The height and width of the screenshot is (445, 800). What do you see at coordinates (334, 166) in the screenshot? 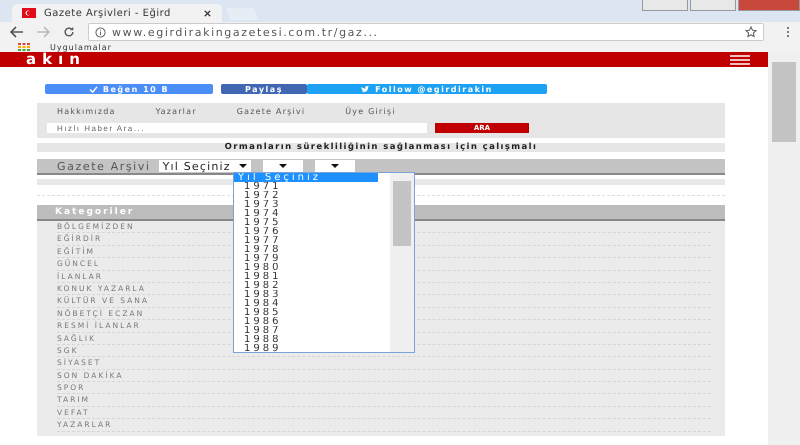
I see `day-select` at bounding box center [334, 166].